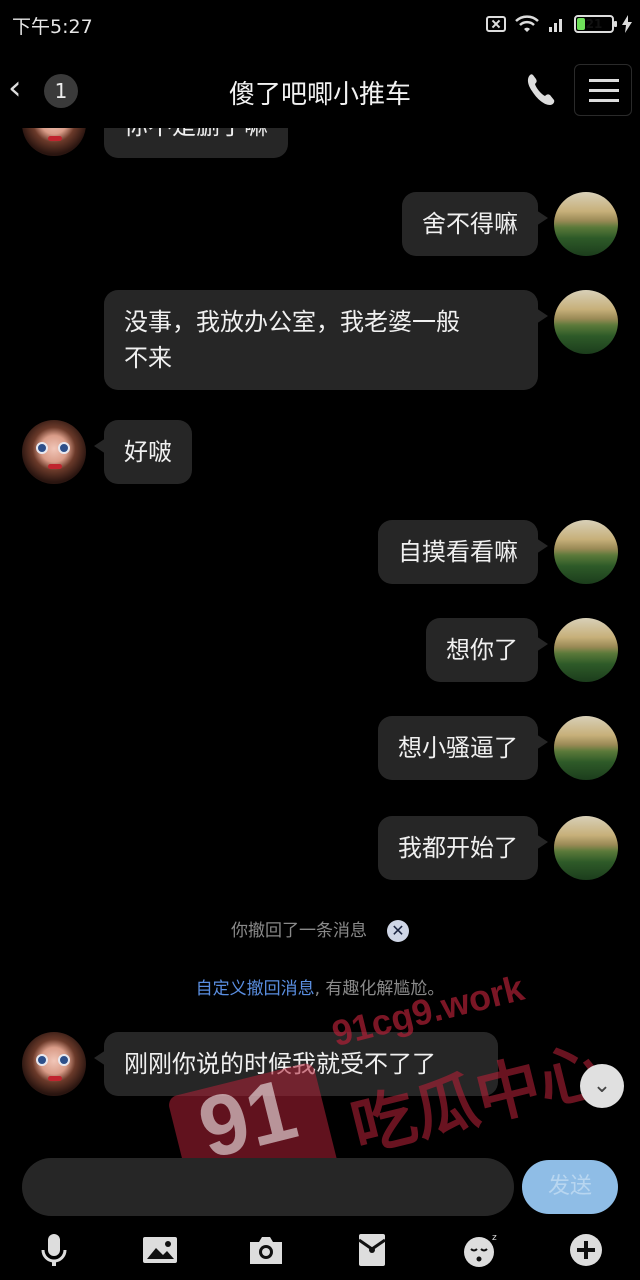 The height and width of the screenshot is (1280, 640). Describe the element at coordinates (570, 1187) in the screenshot. I see `send-button: 发送` at that location.